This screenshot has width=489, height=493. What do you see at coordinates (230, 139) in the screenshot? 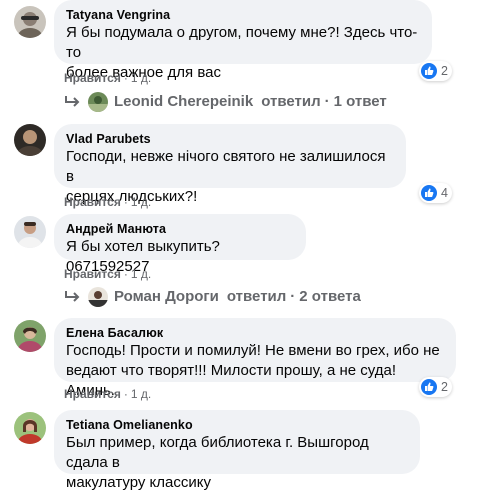
I see `comment-author: Vlad Parubets` at bounding box center [230, 139].